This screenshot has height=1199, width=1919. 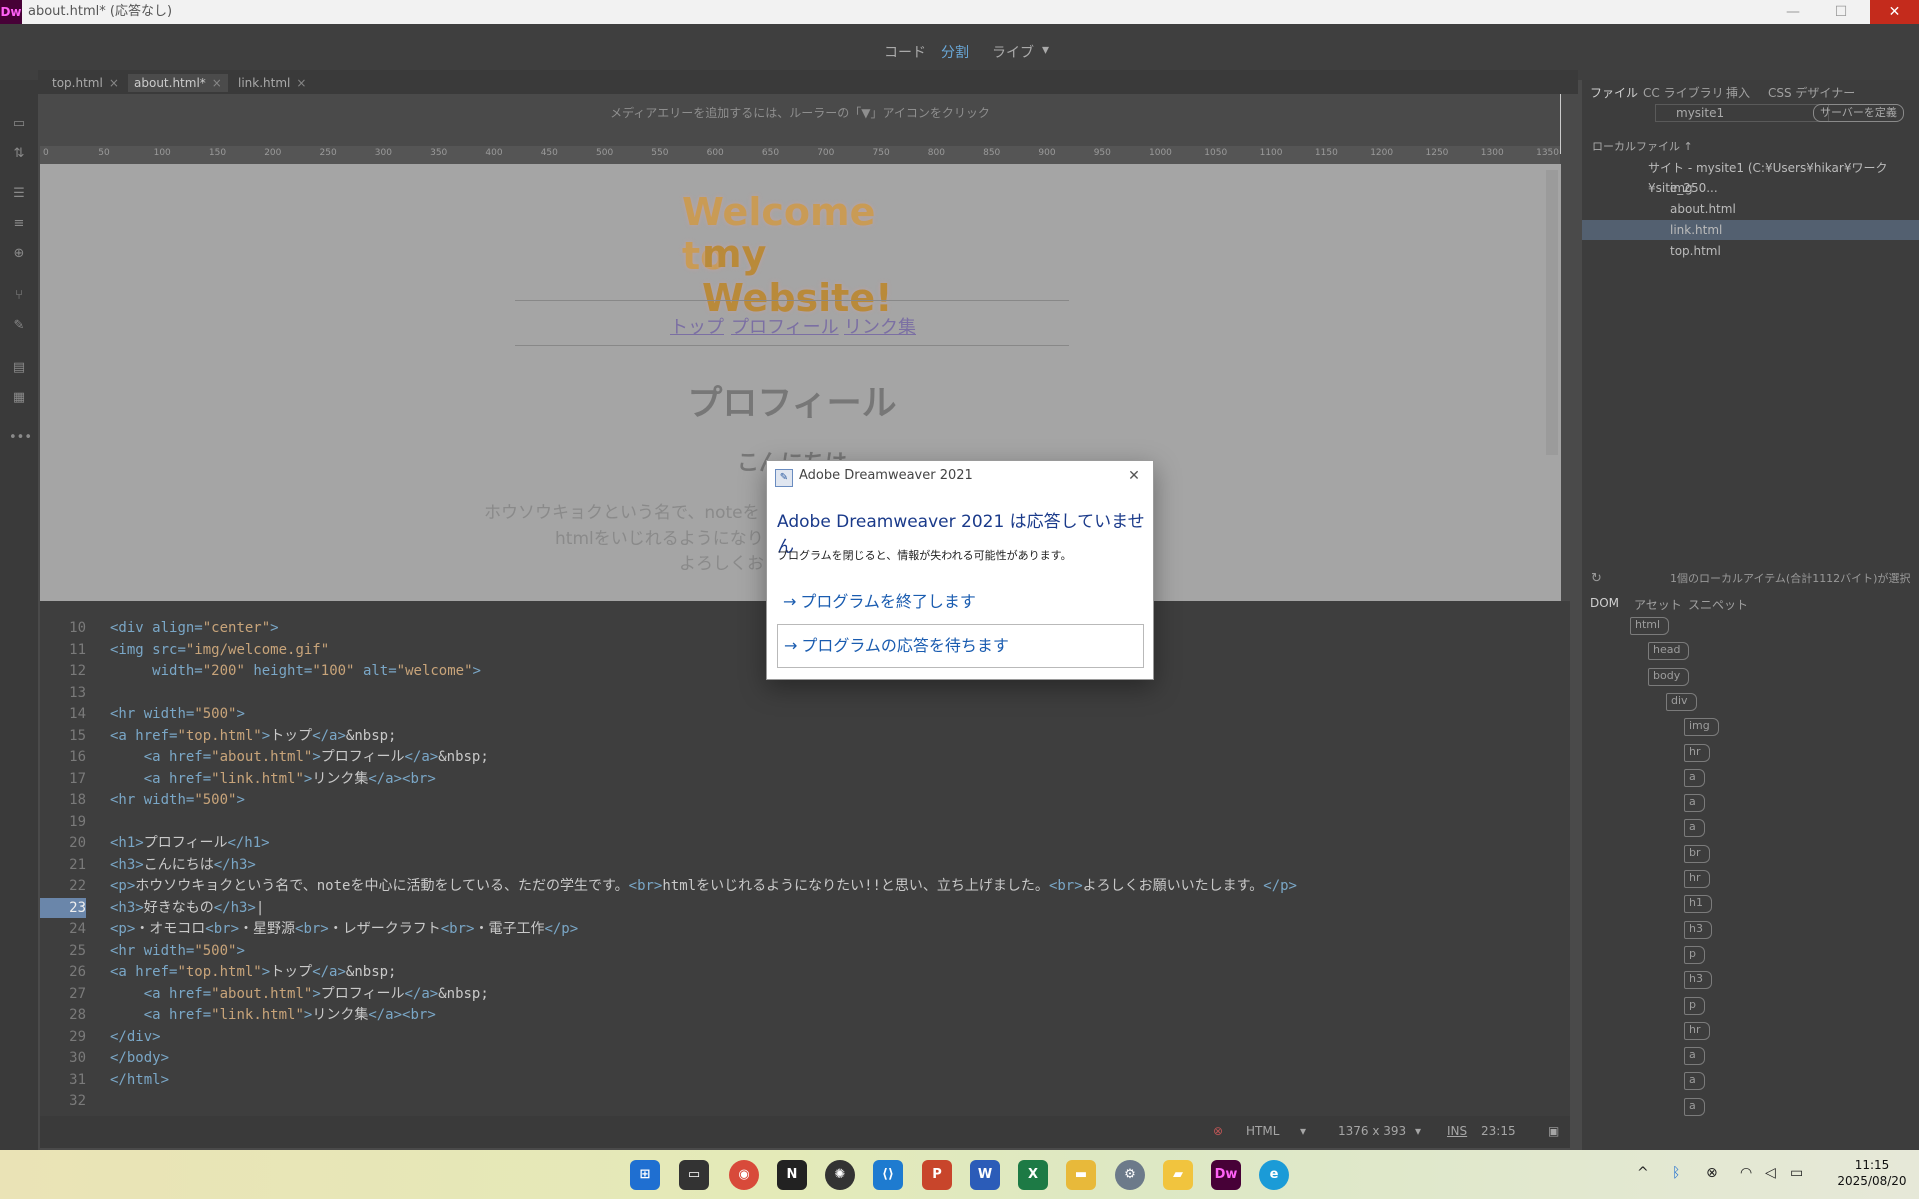 I want to click on tab-dom: DOM, so click(x=1604, y=603).